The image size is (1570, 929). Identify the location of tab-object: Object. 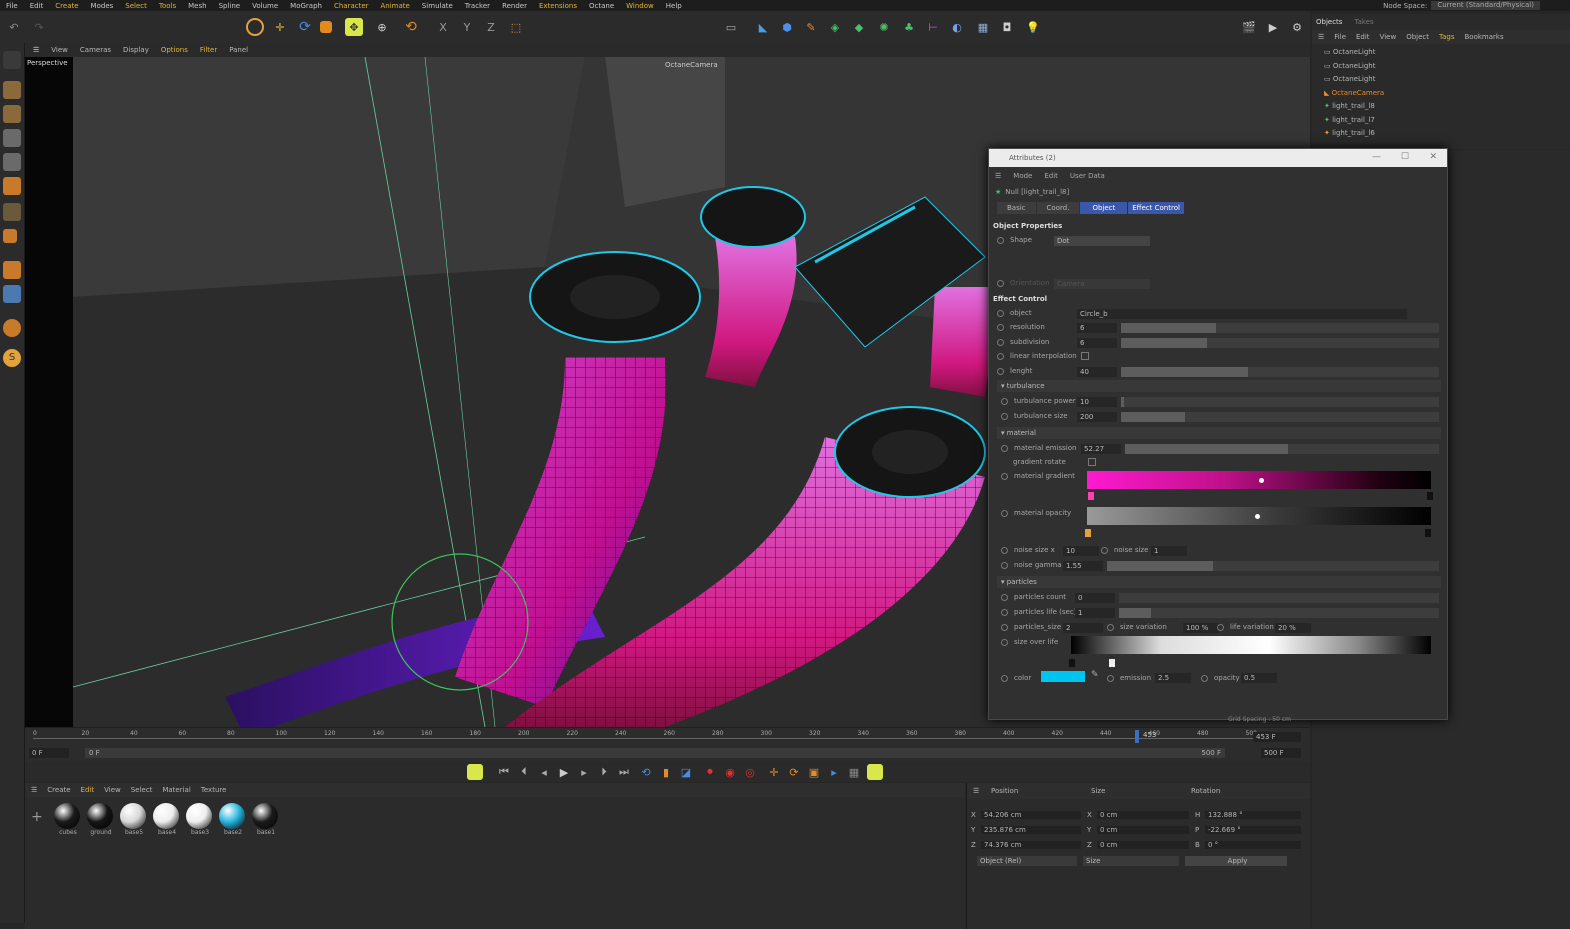
(1104, 208).